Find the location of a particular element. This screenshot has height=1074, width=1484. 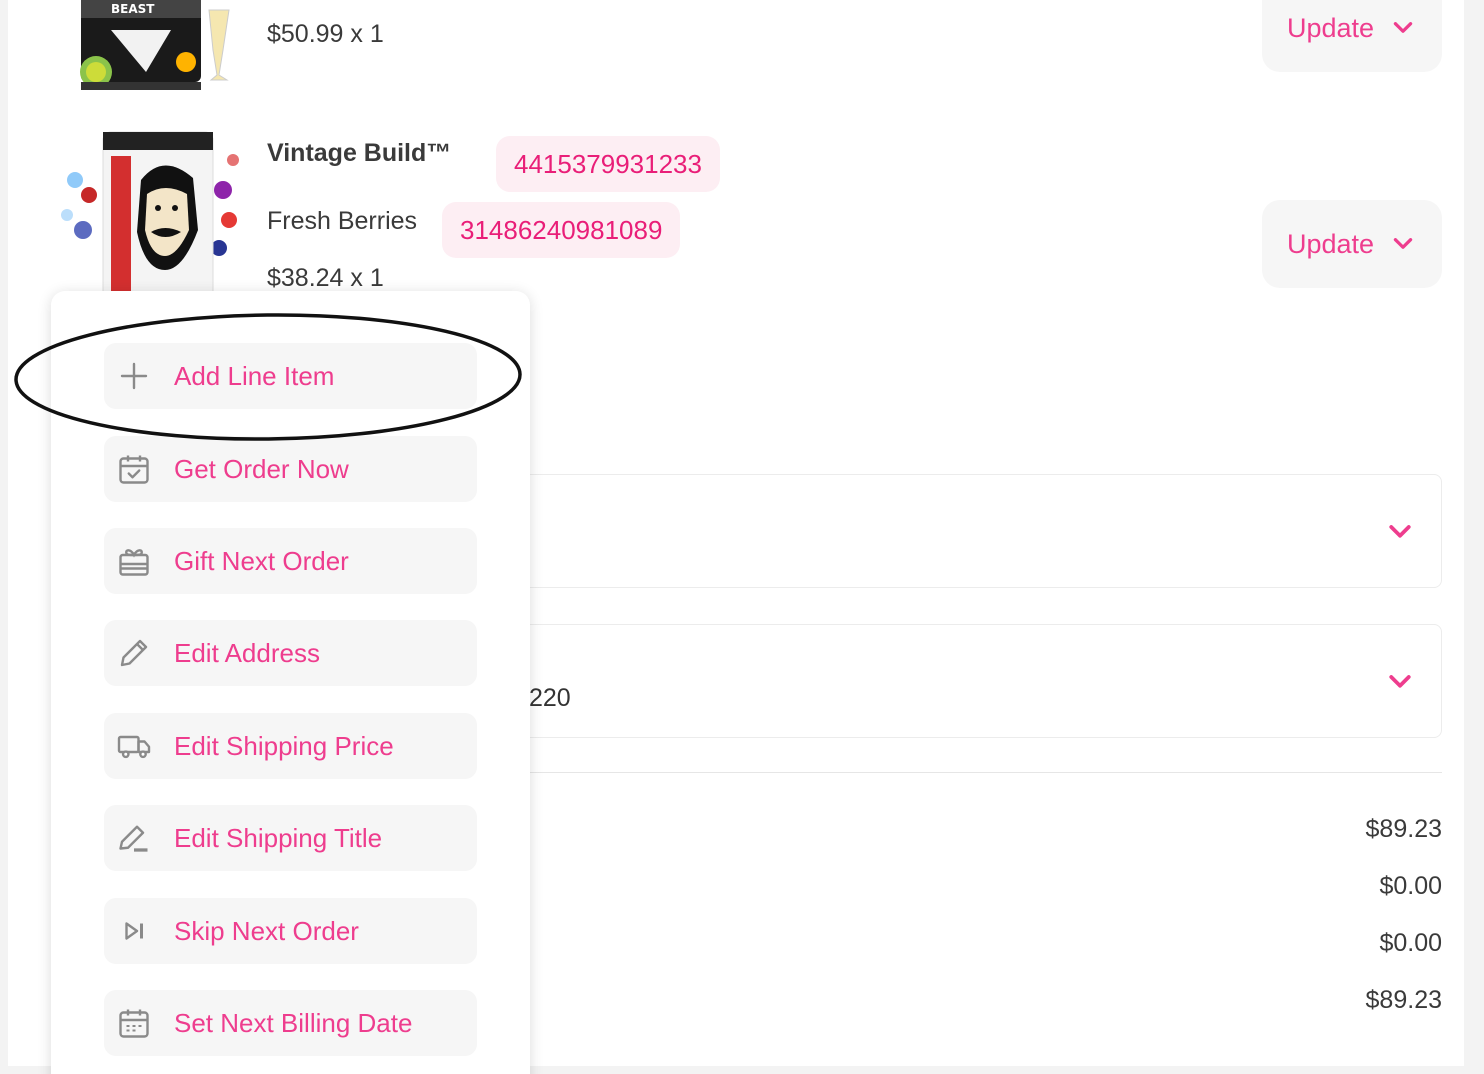

pencil-line-icon is located at coordinates (134, 838).